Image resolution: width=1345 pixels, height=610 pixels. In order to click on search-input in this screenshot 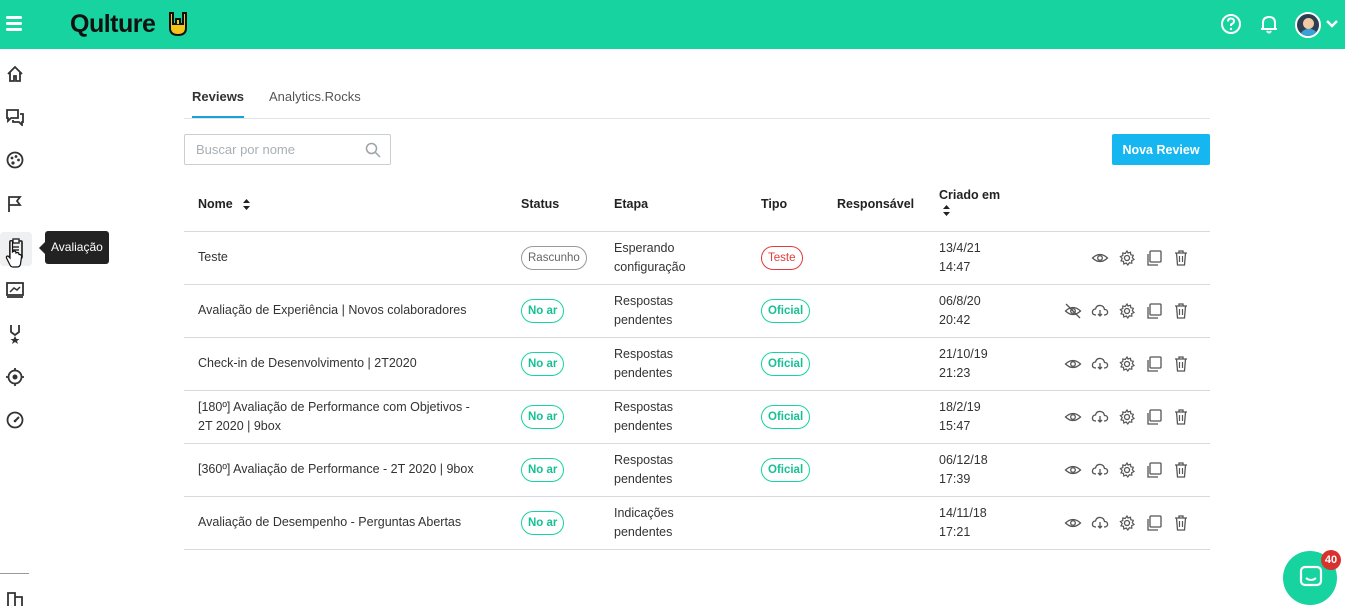, I will do `click(275, 149)`.